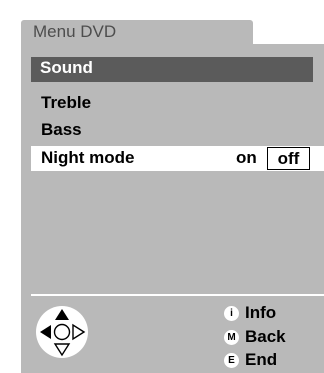  Describe the element at coordinates (231, 313) in the screenshot. I see `info-key-icon: i` at that location.